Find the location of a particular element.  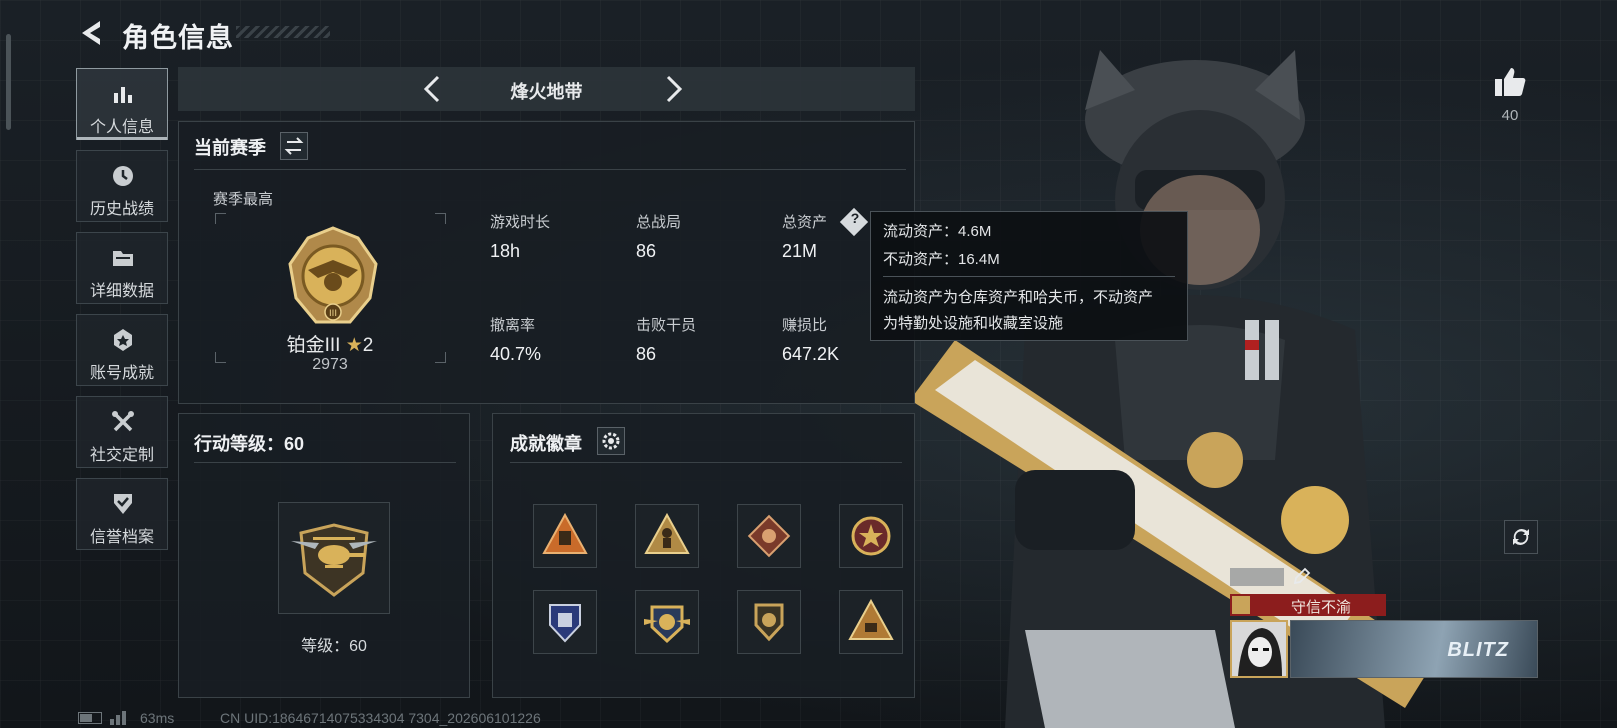

tooltip-desc-2: 为特勤处设施和收藏室设施 is located at coordinates (973, 323).